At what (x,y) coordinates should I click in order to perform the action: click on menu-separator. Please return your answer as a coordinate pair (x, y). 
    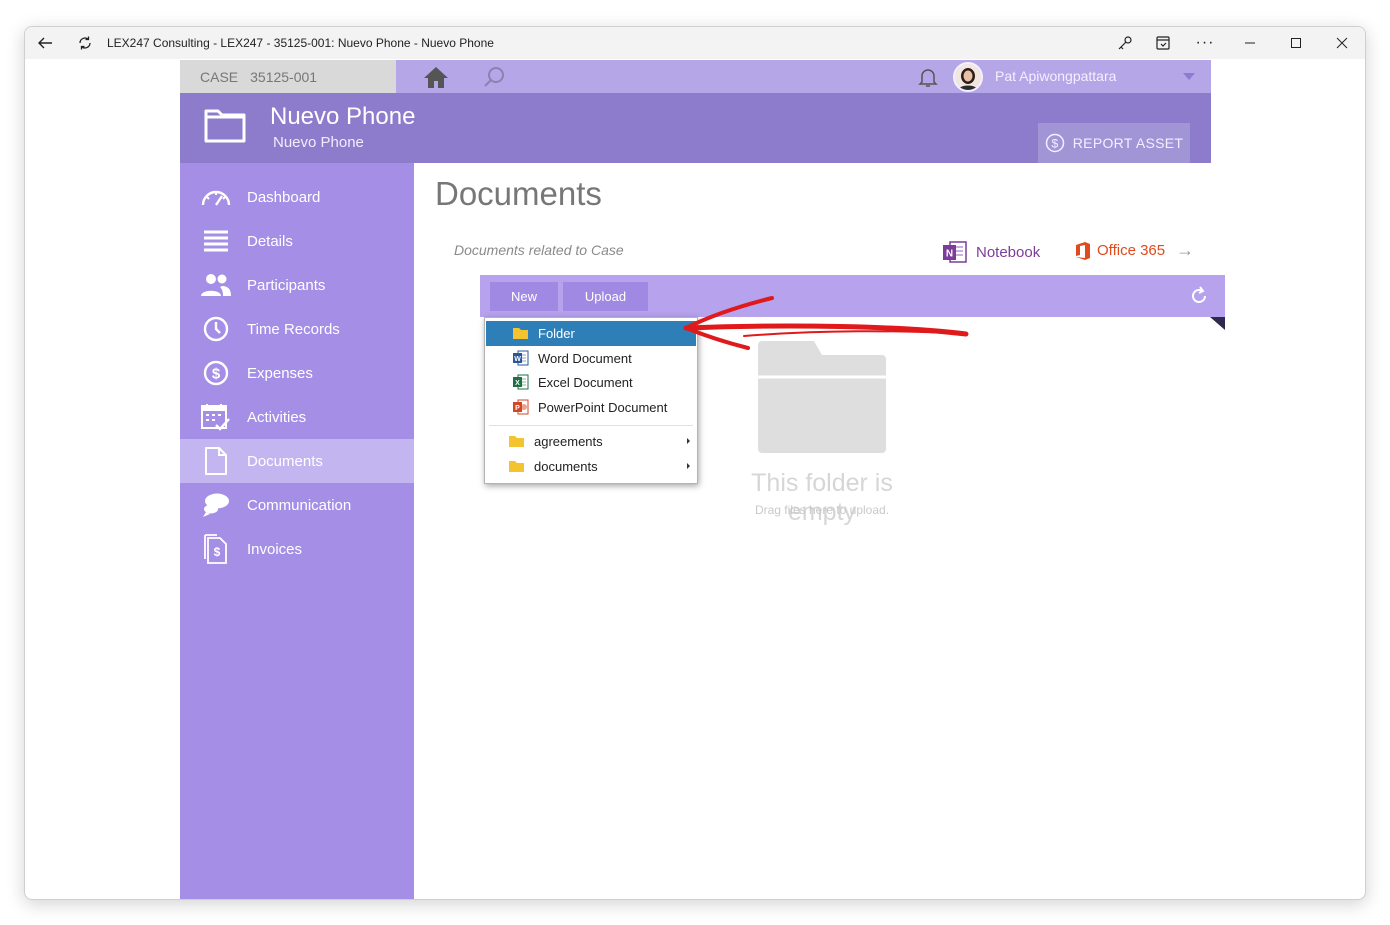
    Looking at the image, I should click on (591, 425).